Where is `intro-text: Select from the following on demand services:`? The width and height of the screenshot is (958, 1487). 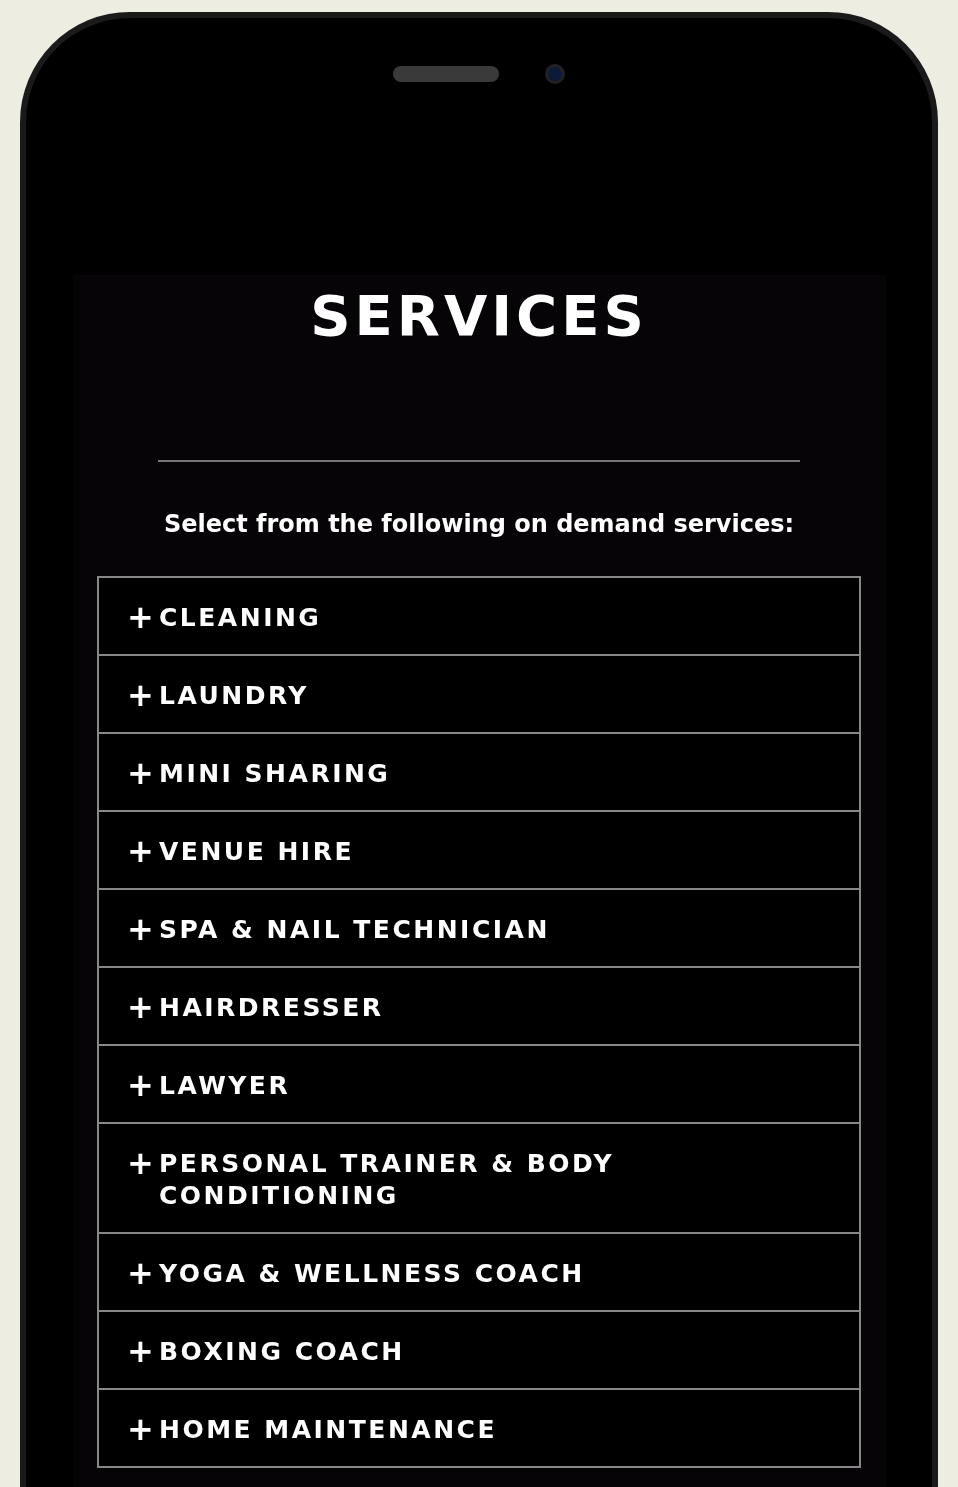 intro-text: Select from the following on demand services: is located at coordinates (479, 524).